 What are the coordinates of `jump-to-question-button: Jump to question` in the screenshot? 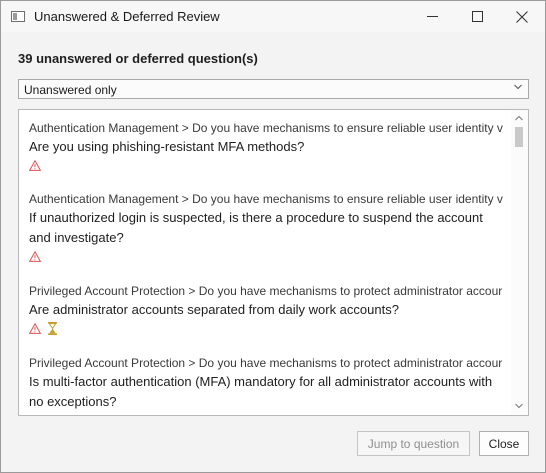 It's located at (413, 443).